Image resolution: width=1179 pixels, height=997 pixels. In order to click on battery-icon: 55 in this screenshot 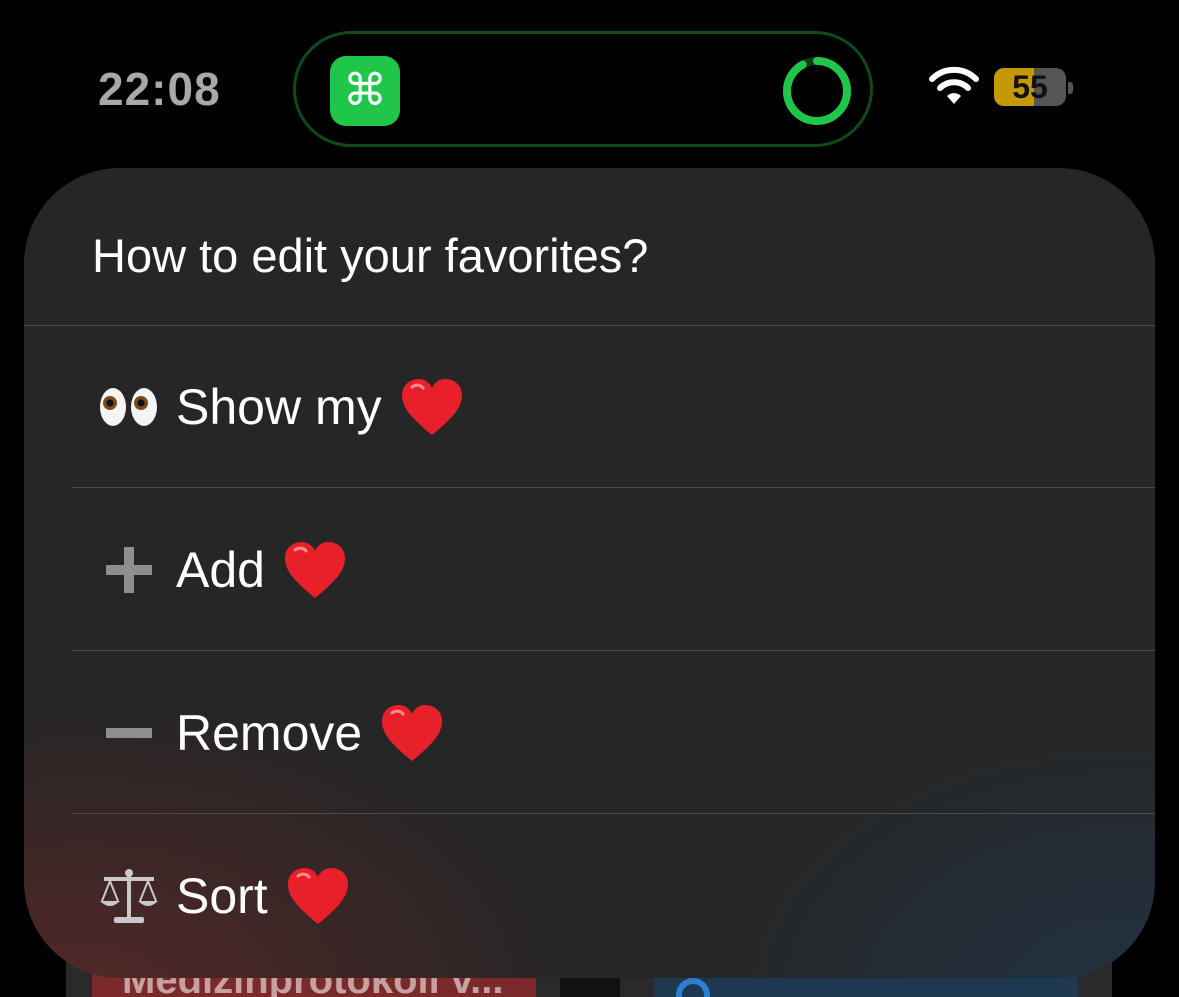, I will do `click(1033, 87)`.